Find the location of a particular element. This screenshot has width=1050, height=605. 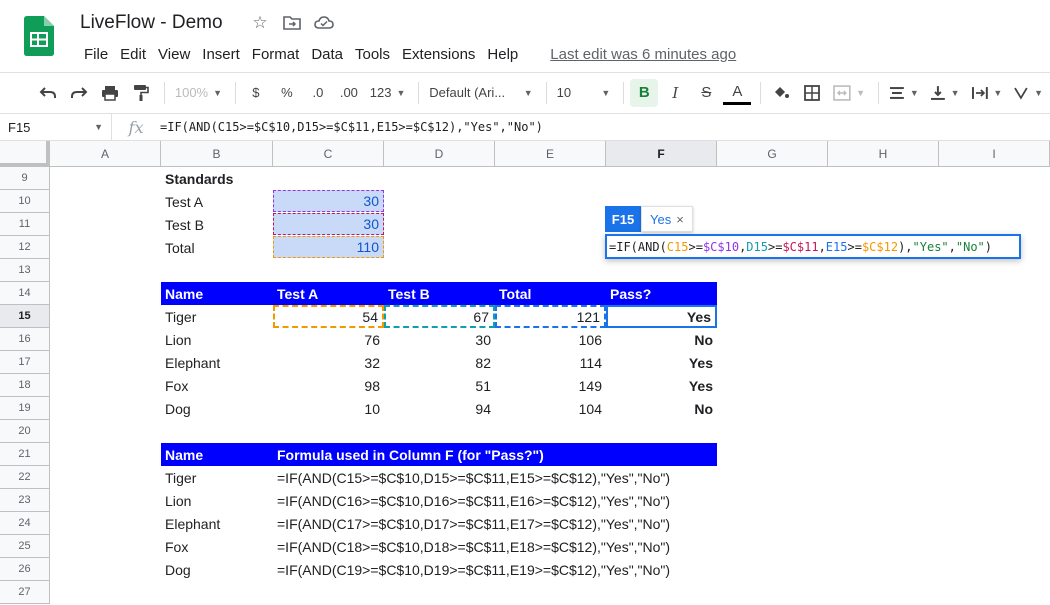

row-header-16: 16 is located at coordinates (25, 339).